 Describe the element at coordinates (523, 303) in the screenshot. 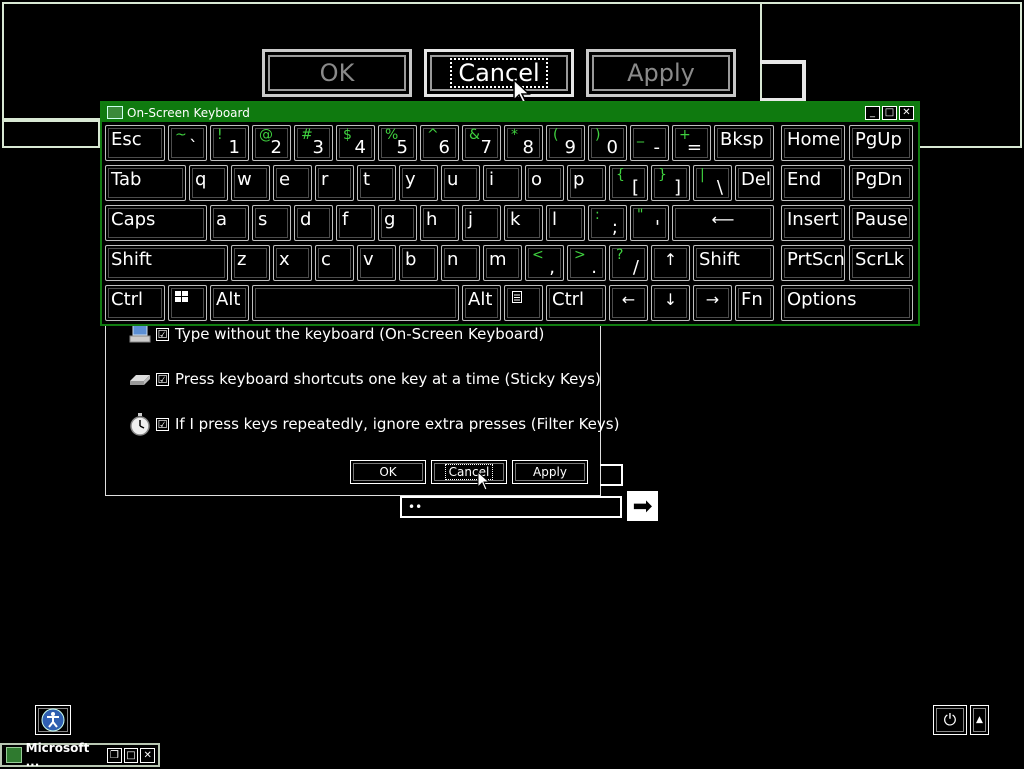

I see `key-menu` at that location.